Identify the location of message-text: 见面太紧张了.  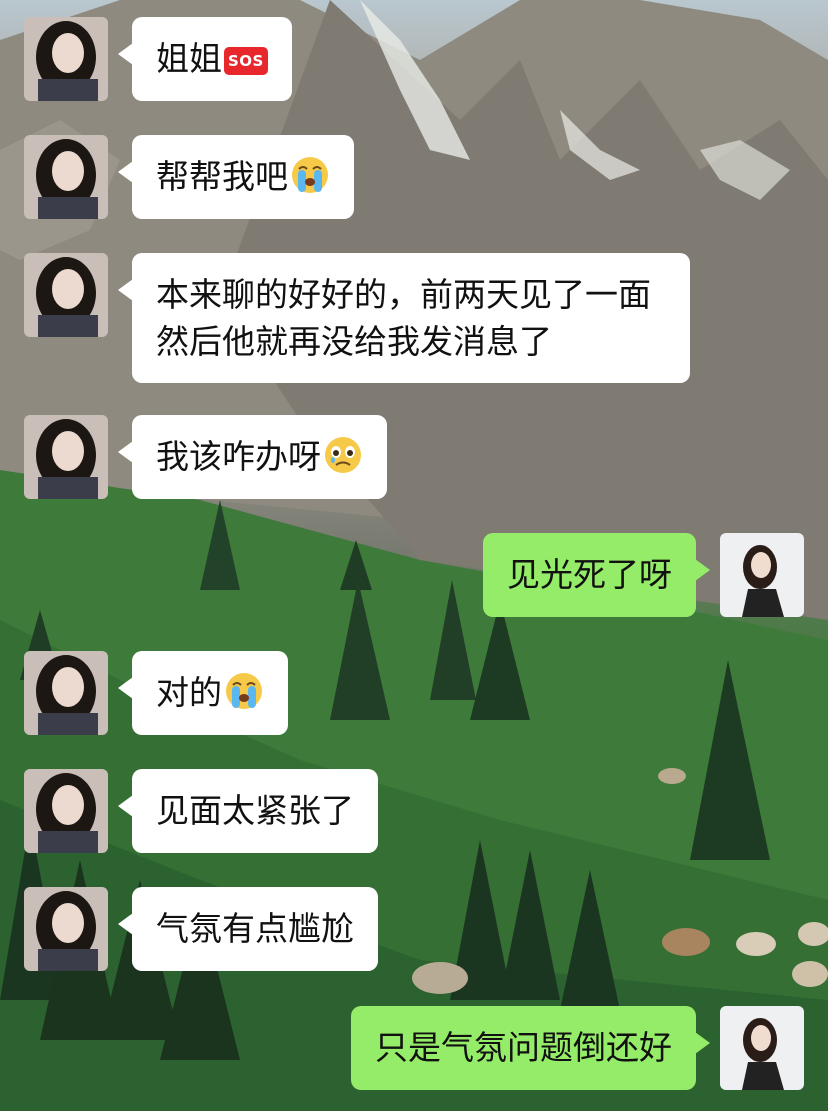
(255, 810).